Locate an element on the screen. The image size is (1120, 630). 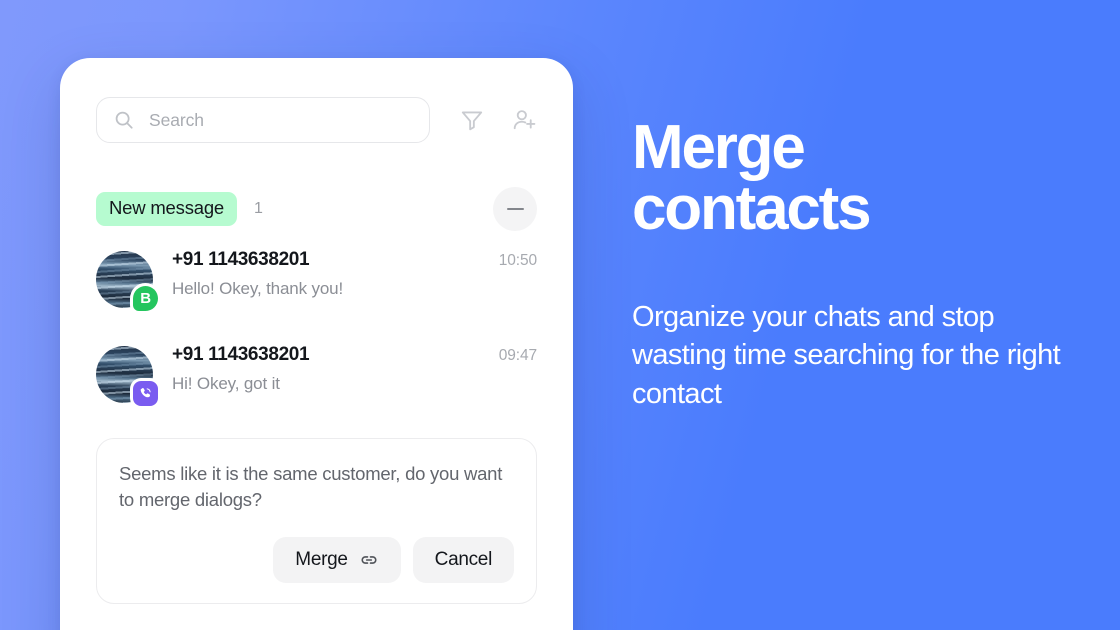
collapse-section-button is located at coordinates (515, 209).